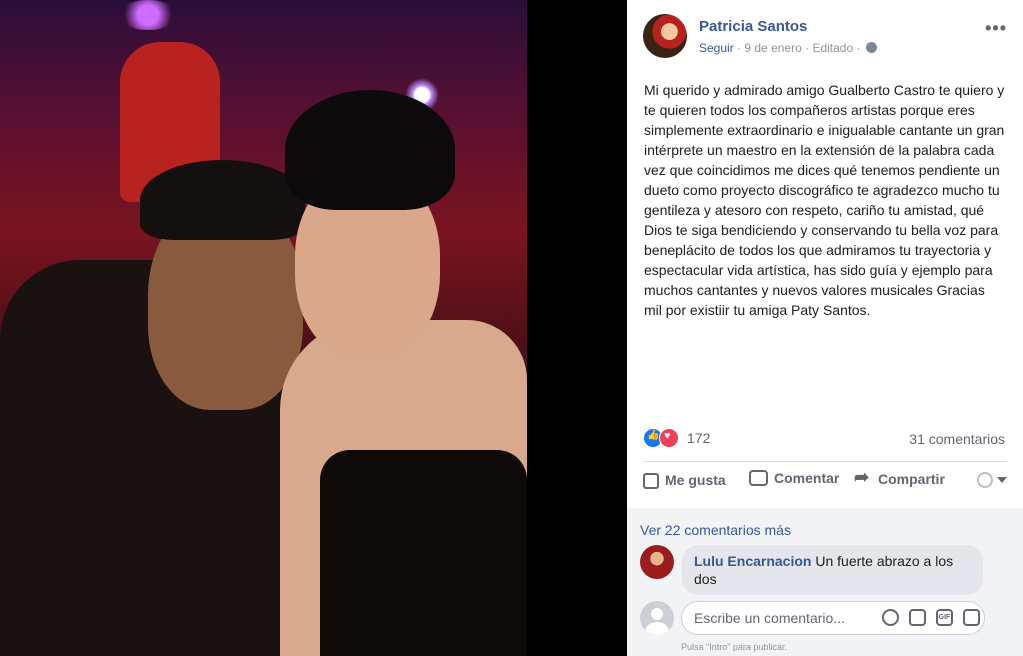  What do you see at coordinates (863, 477) in the screenshot?
I see `share-icon` at bounding box center [863, 477].